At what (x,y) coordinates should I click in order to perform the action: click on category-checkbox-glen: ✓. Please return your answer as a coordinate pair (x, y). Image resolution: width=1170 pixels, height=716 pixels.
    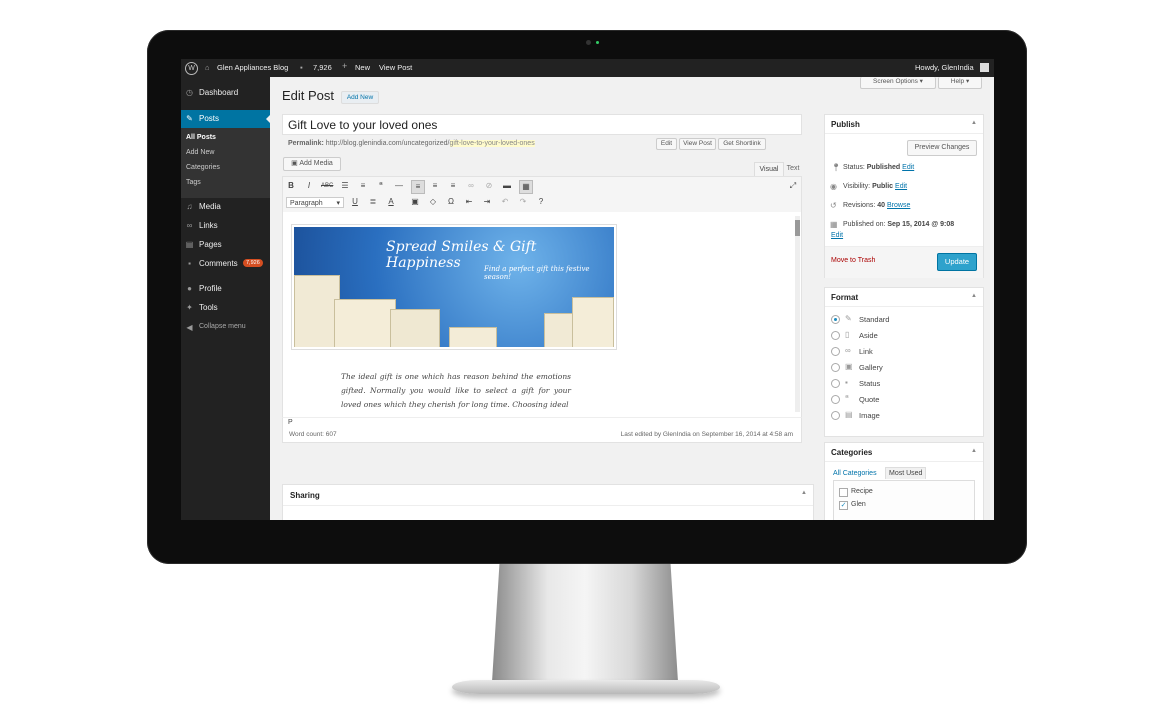
    Looking at the image, I should click on (843, 505).